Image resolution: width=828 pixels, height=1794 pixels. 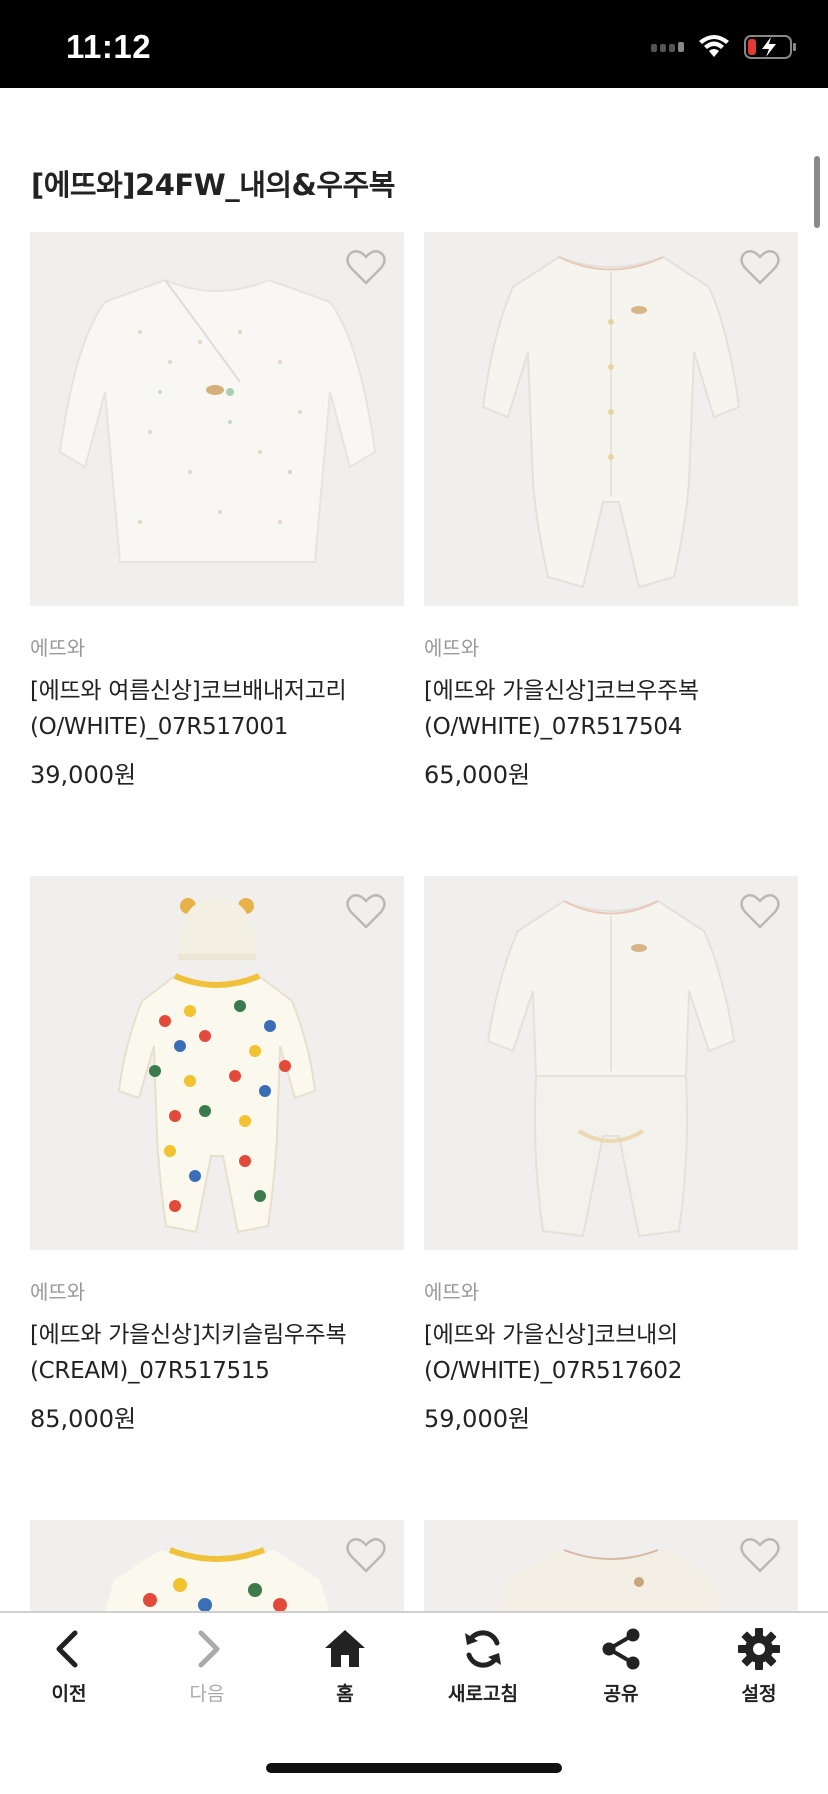 I want to click on nav-home-button: 홈, so click(x=345, y=1666).